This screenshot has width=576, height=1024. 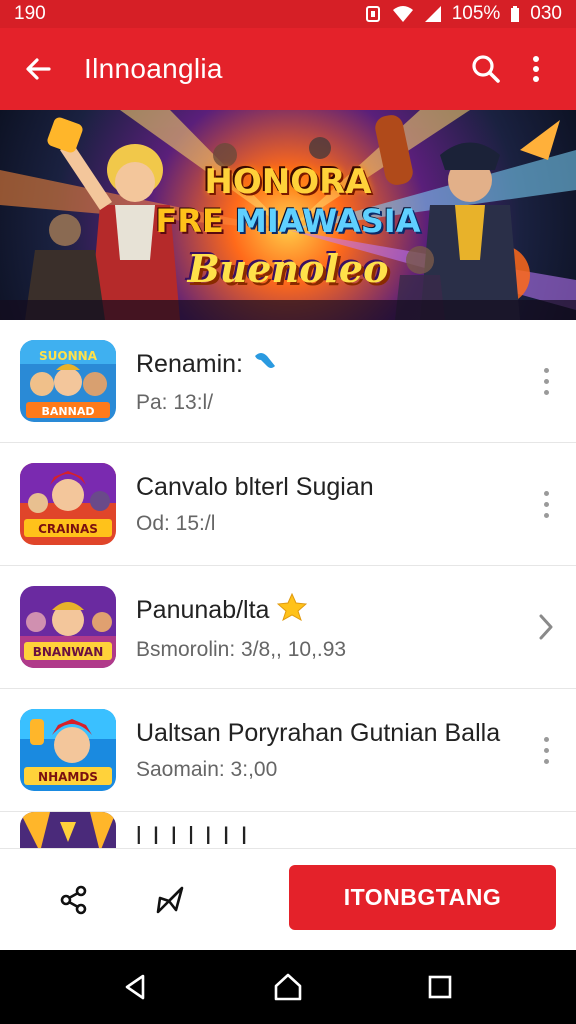 I want to click on status-time: 190, so click(x=30, y=13).